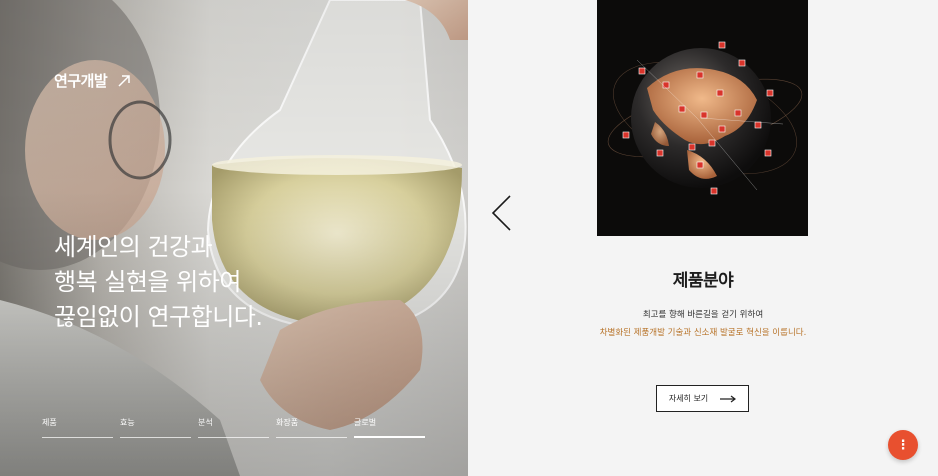  Describe the element at coordinates (688, 398) in the screenshot. I see `view-more-label: 자세히 보기` at that location.